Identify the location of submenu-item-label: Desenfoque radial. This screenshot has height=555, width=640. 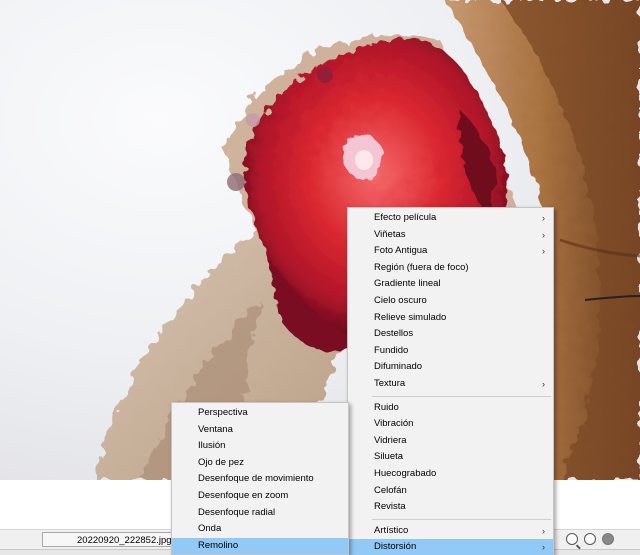
(237, 512).